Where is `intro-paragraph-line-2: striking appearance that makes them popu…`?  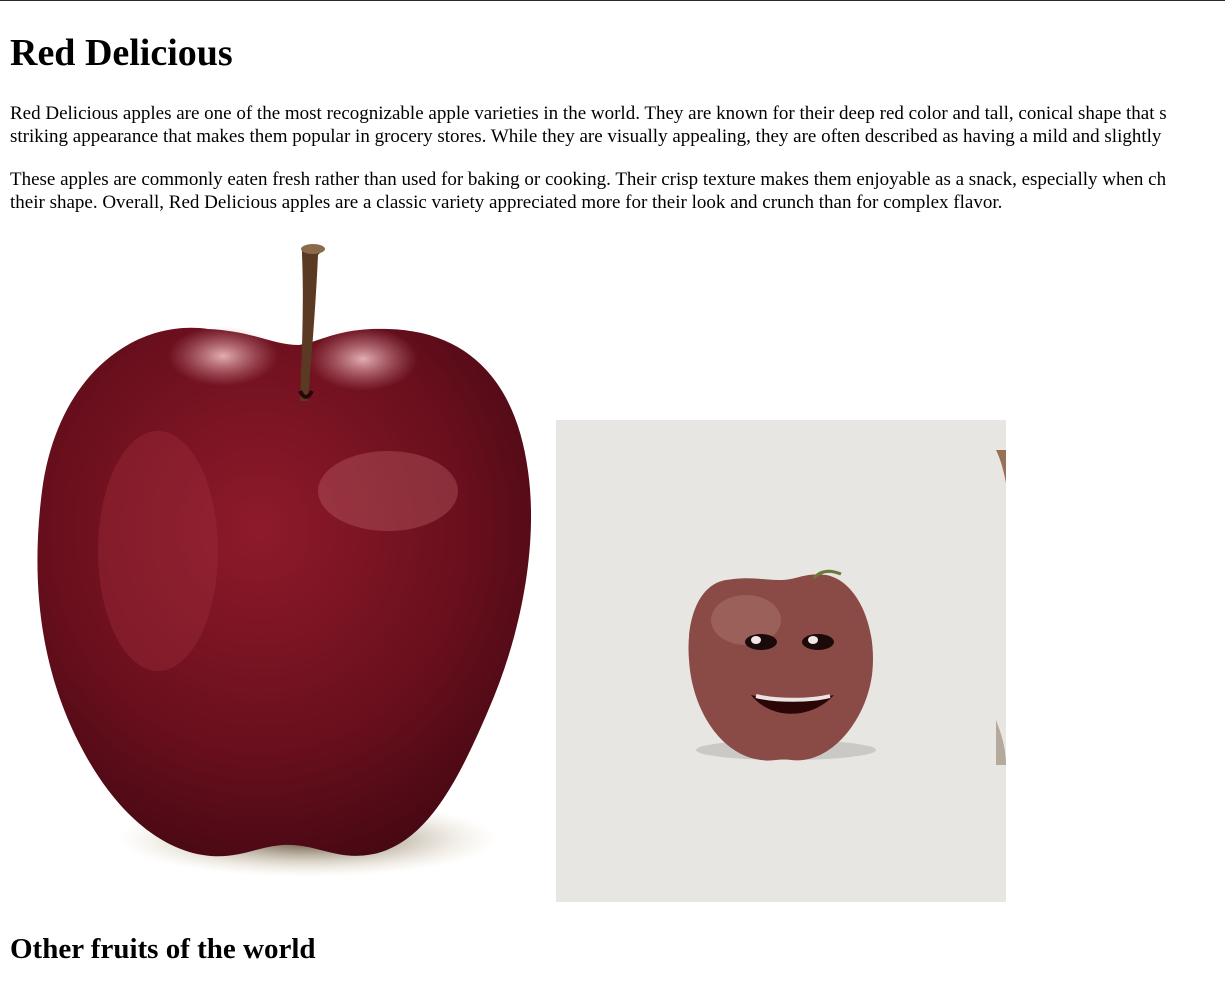 intro-paragraph-line-2: striking appearance that makes them popu… is located at coordinates (586, 136).